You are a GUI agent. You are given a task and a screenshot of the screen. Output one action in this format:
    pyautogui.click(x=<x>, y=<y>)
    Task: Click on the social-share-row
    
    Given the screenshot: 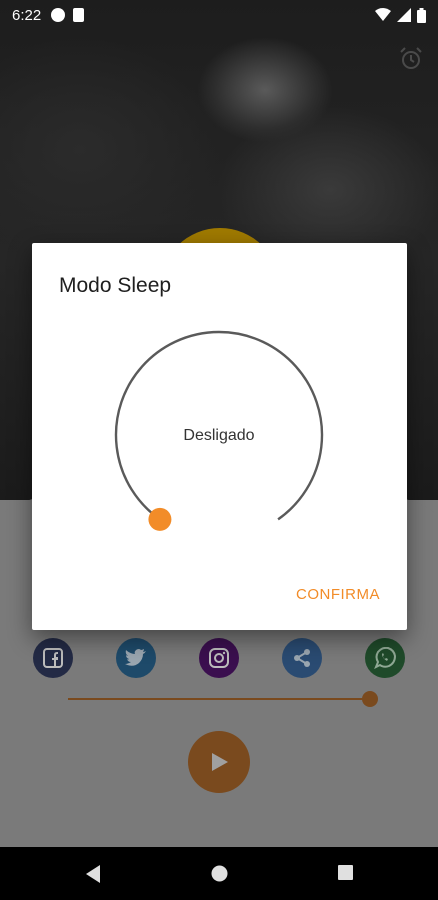 What is the action you would take?
    pyautogui.click(x=219, y=658)
    